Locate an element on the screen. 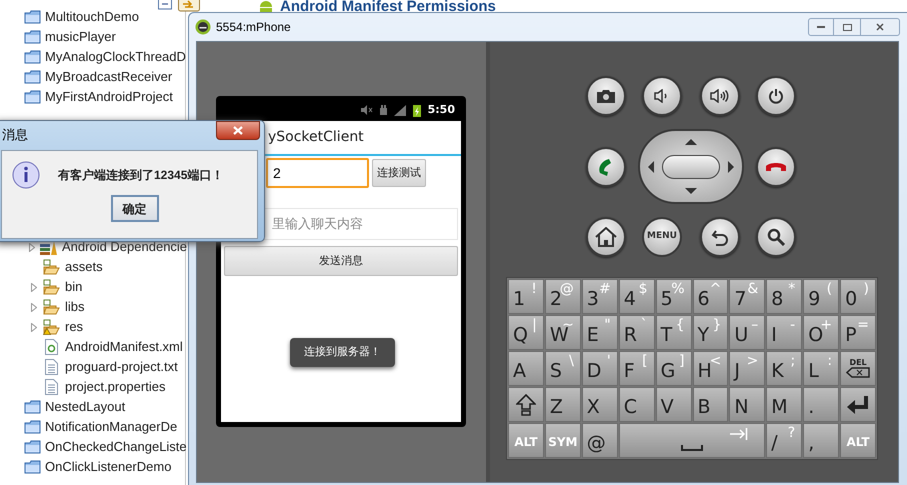 This screenshot has height=485, width=907. tree-item: bin is located at coordinates (73, 287).